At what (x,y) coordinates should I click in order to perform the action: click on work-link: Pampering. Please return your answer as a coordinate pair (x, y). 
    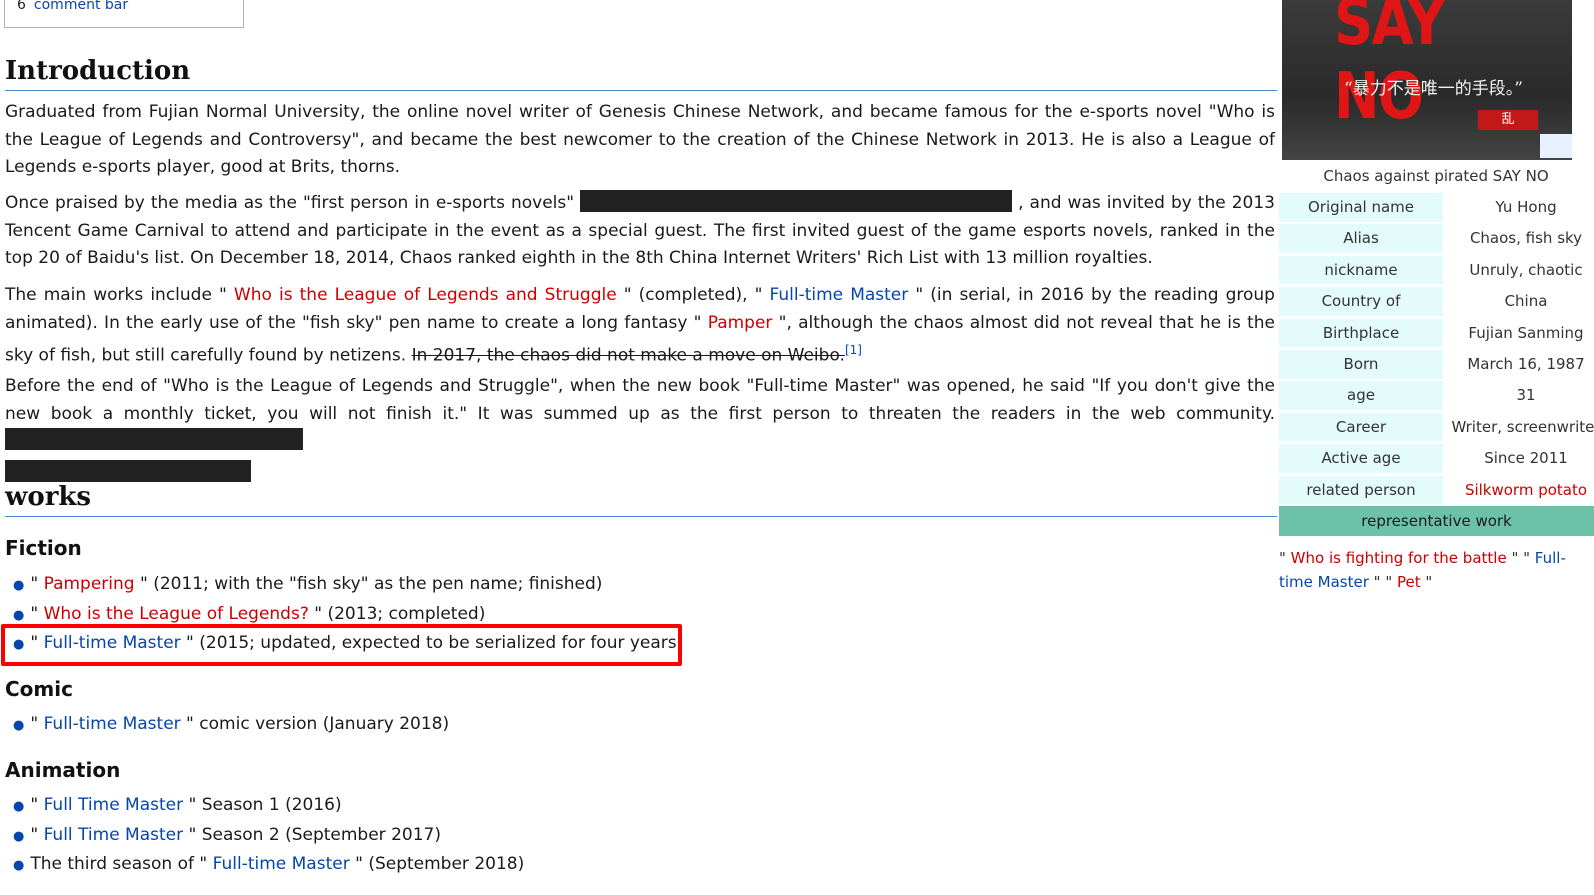
    Looking at the image, I should click on (89, 584).